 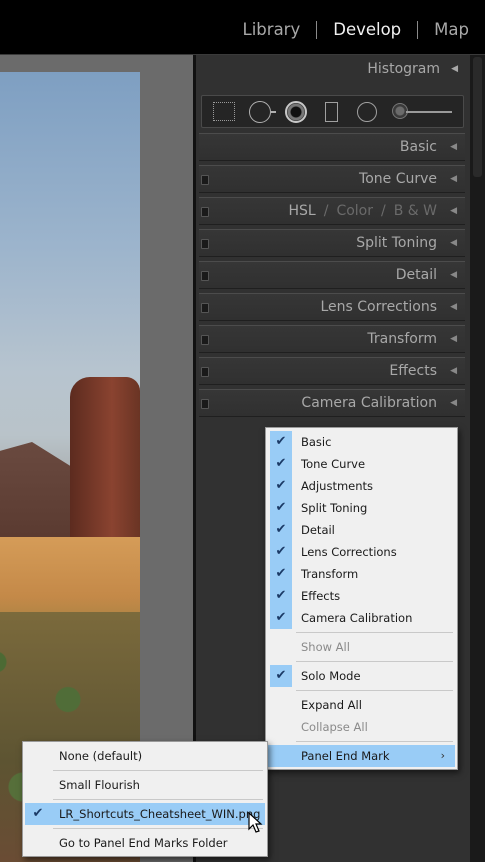 I want to click on submenu-item-cheatsheet: ✔ LR_Shortcuts_Cheatsheet_WIN.png, so click(x=145, y=814).